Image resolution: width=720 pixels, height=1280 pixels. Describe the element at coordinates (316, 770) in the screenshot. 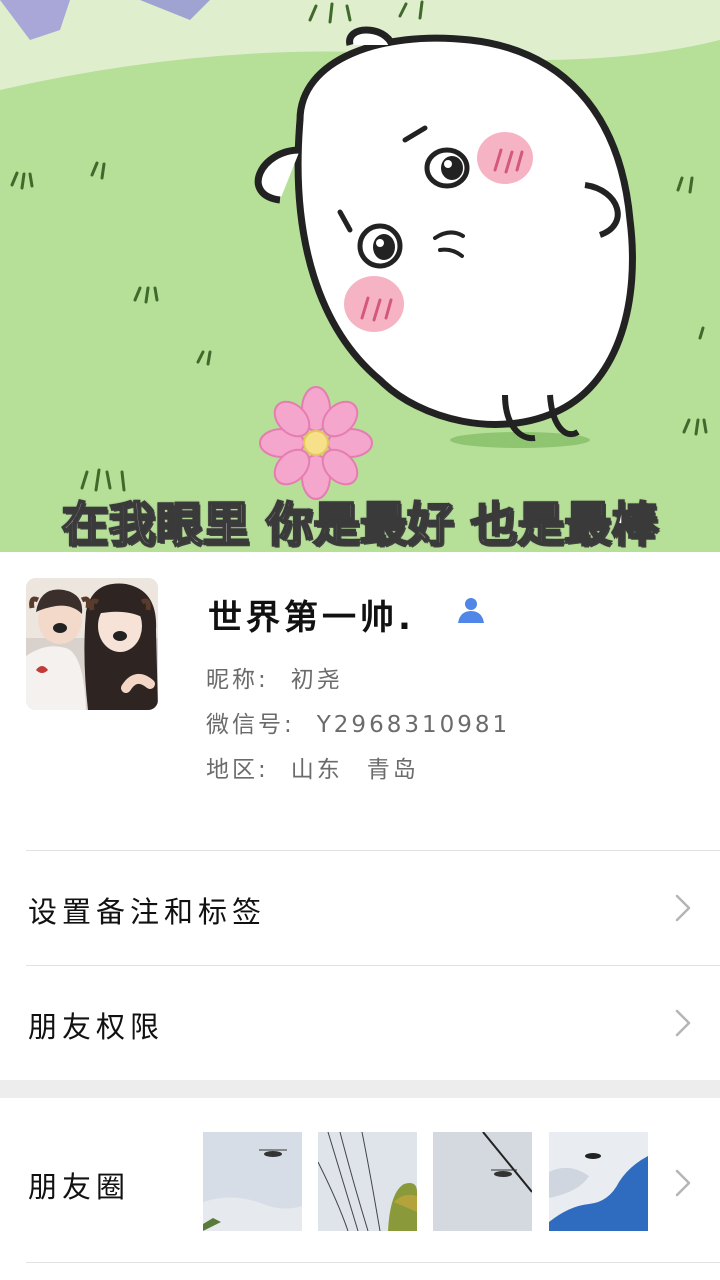

I see `region-province: 山东` at that location.